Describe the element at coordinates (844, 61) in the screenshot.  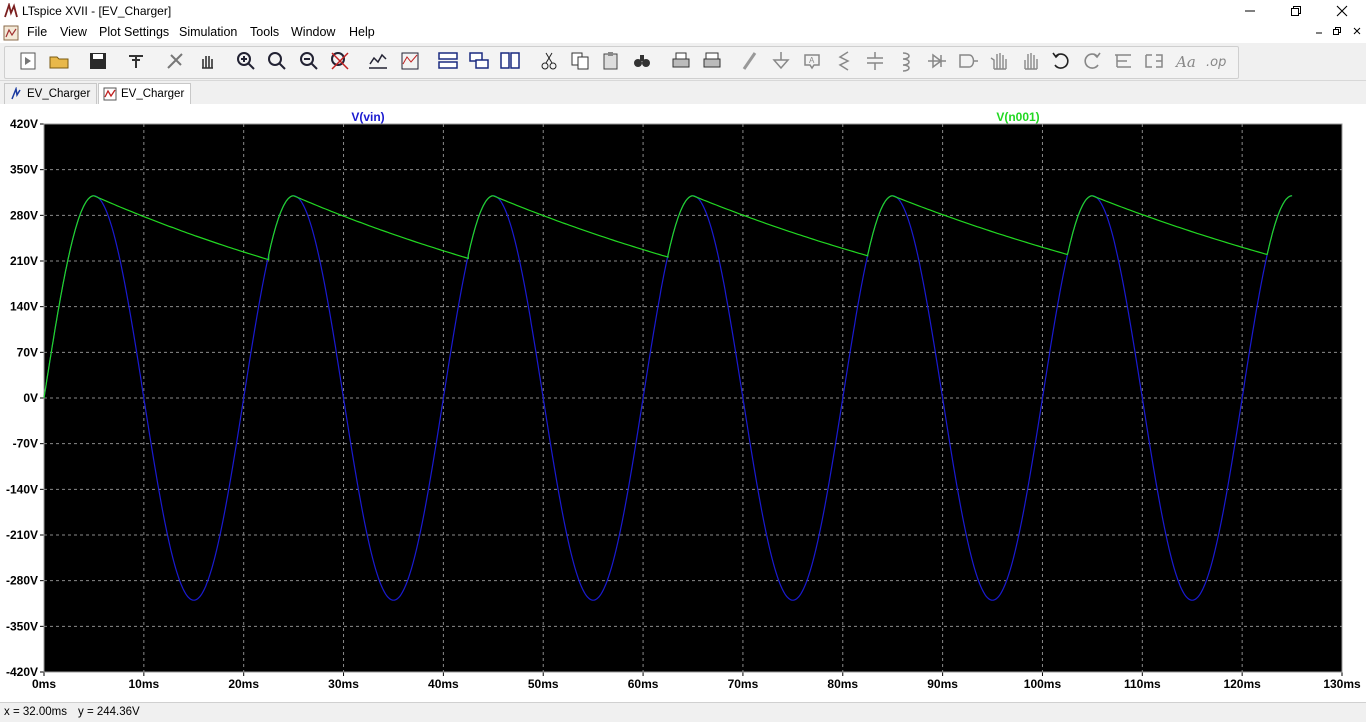
I see `resistor-button` at that location.